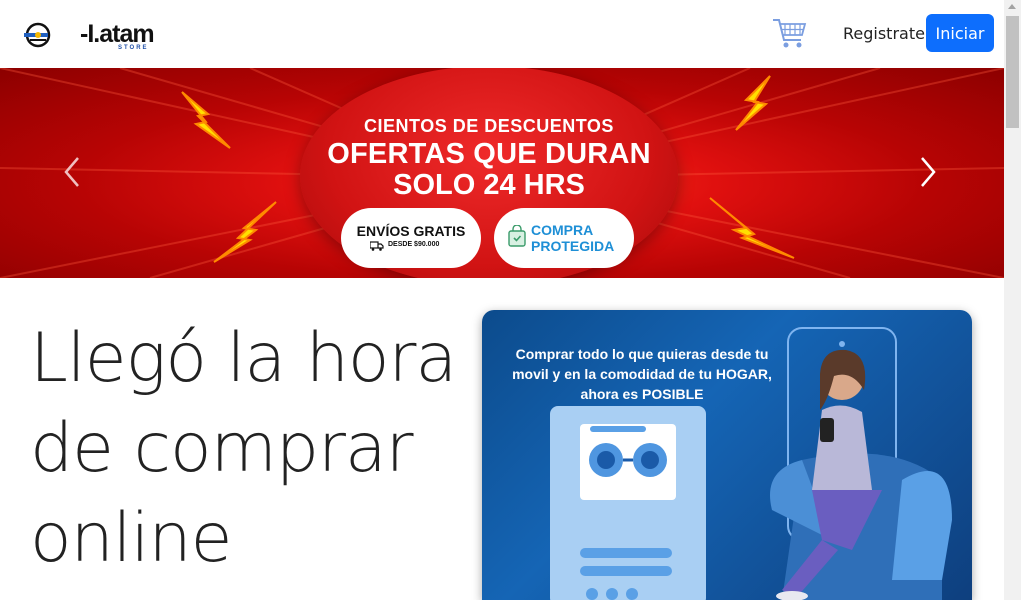 This screenshot has width=1021, height=600. Describe the element at coordinates (573, 238) in the screenshot. I see `protected-purchase-title: COMPRA PROTEGIDA` at that location.